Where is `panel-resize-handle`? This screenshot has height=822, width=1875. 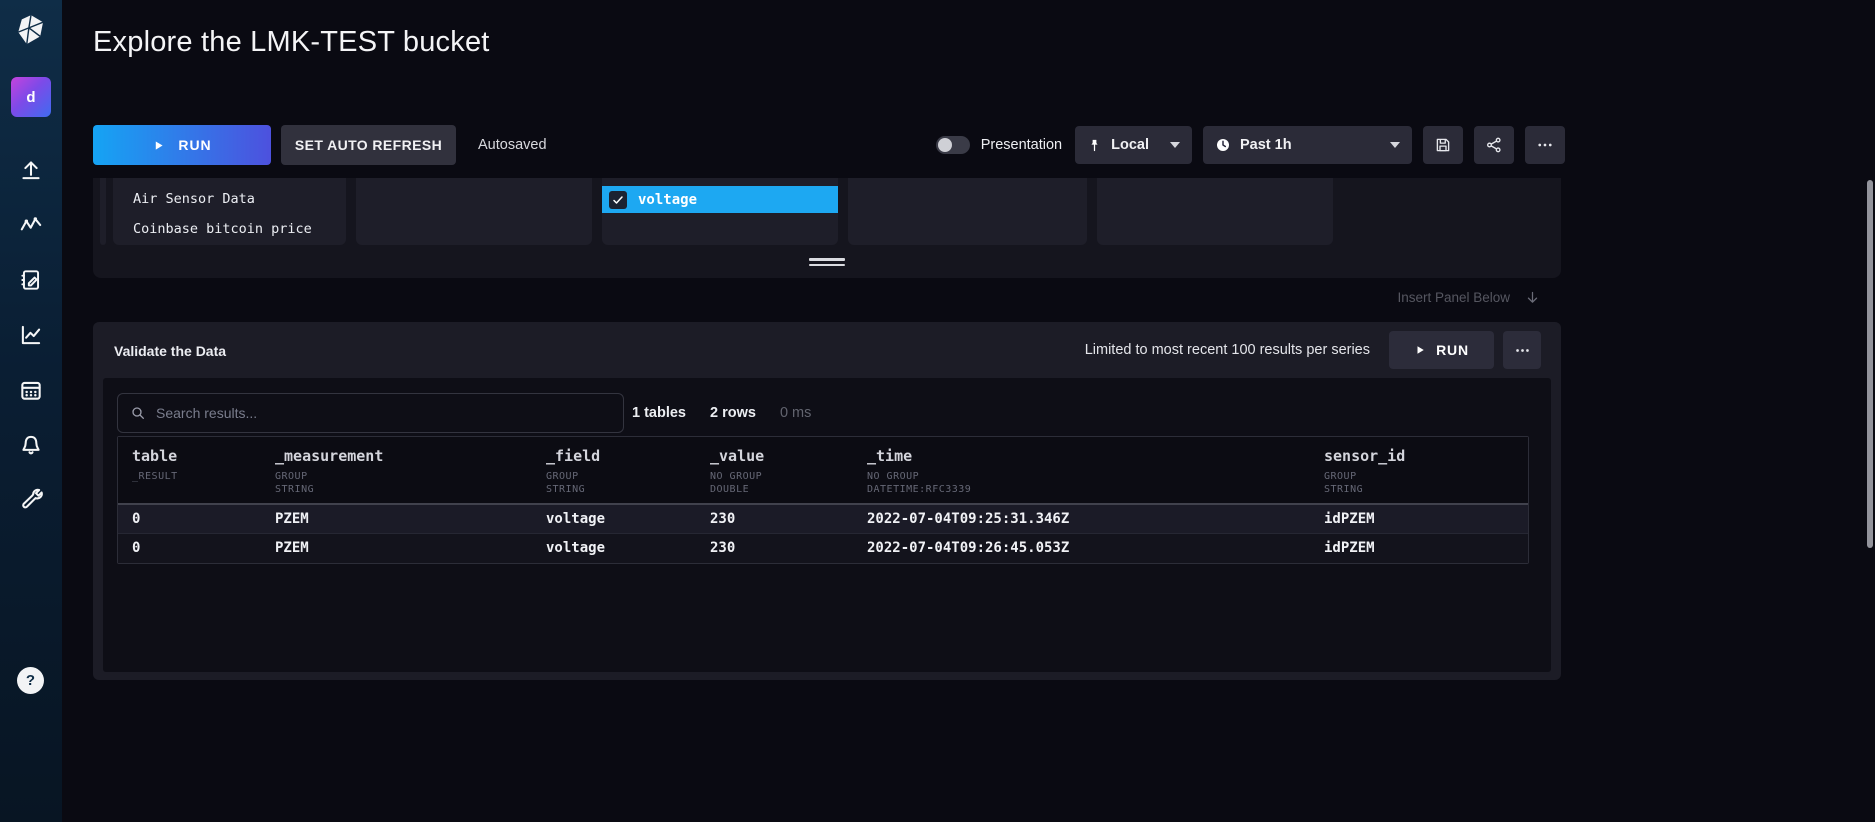
panel-resize-handle is located at coordinates (827, 263).